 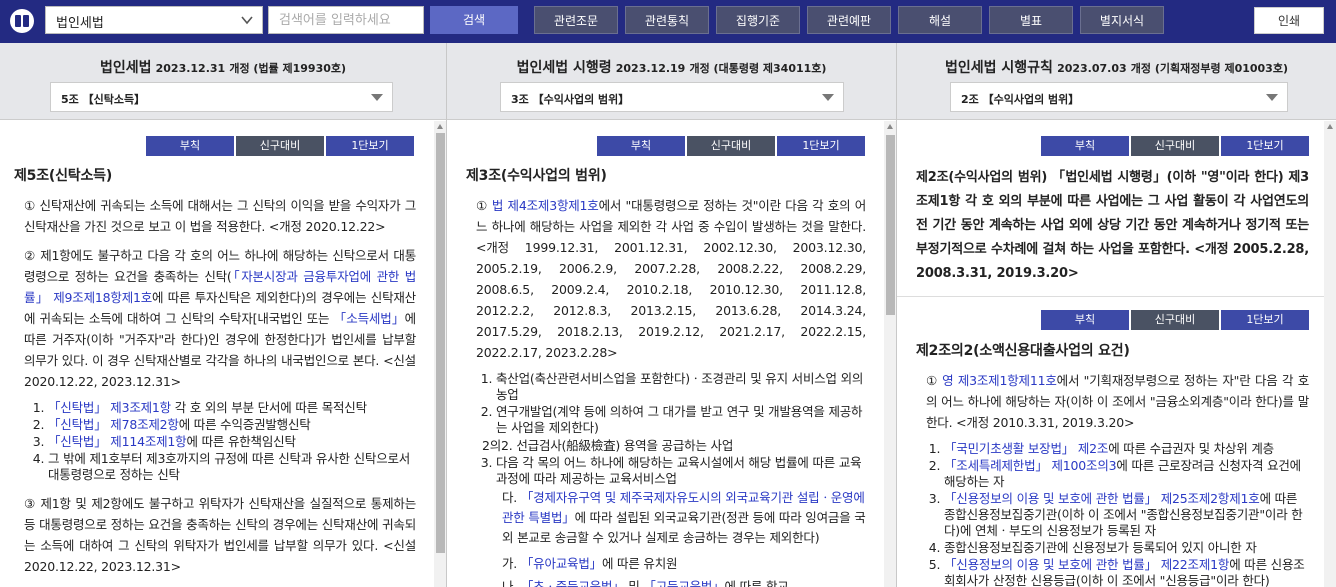 I want to click on law-name: 법인세법 시행규칙, so click(x=999, y=68).